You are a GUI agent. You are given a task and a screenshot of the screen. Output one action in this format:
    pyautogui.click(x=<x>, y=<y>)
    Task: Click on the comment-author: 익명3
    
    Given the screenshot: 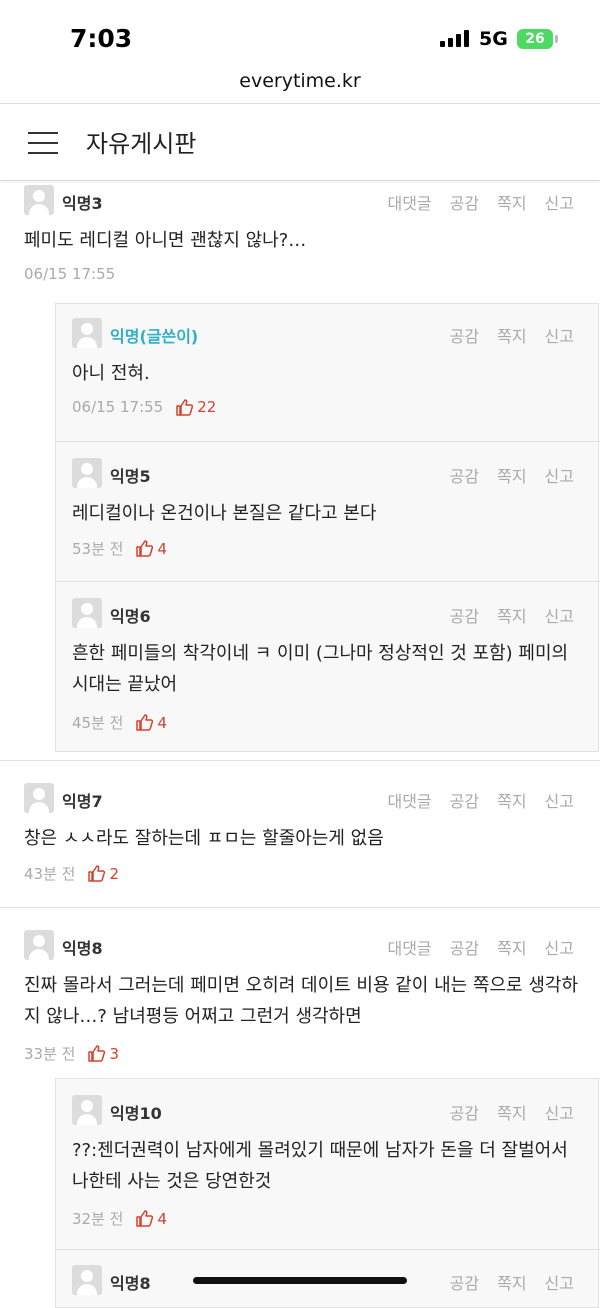 What is the action you would take?
    pyautogui.click(x=82, y=203)
    